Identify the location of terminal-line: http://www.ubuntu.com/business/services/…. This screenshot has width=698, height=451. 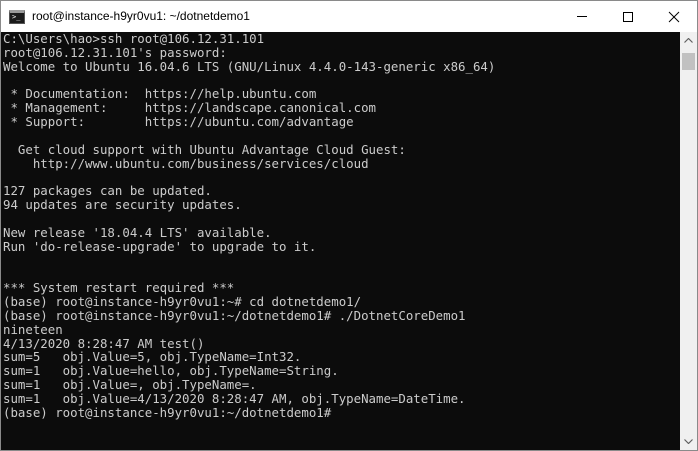
(186, 163).